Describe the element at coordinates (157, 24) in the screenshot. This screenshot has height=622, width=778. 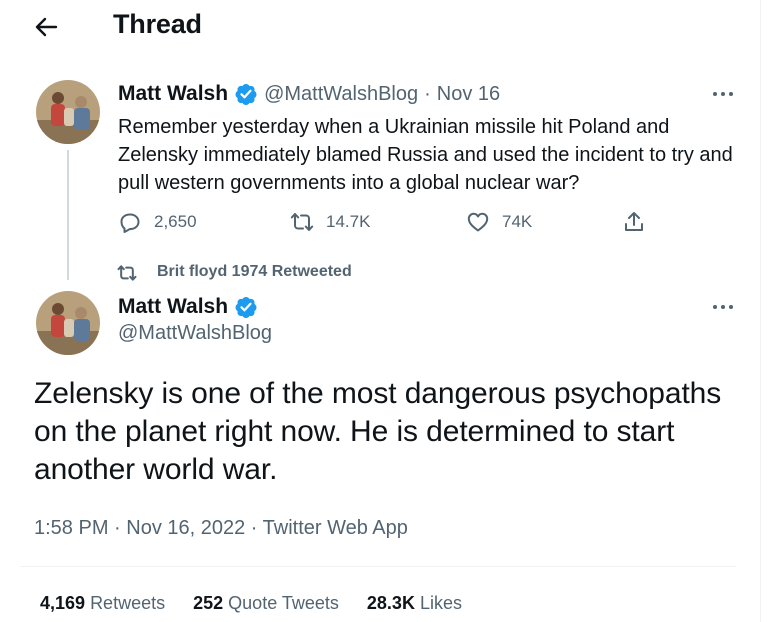
I see `page-title: Thread` at that location.